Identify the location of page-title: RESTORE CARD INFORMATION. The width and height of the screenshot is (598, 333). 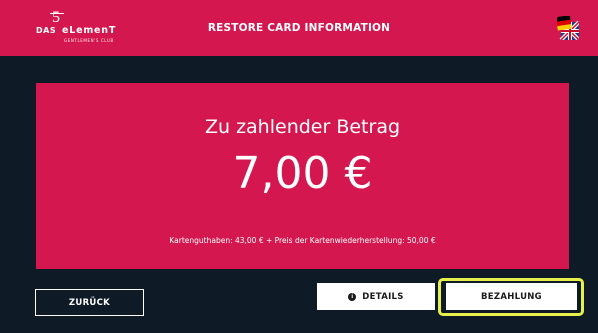
(299, 28).